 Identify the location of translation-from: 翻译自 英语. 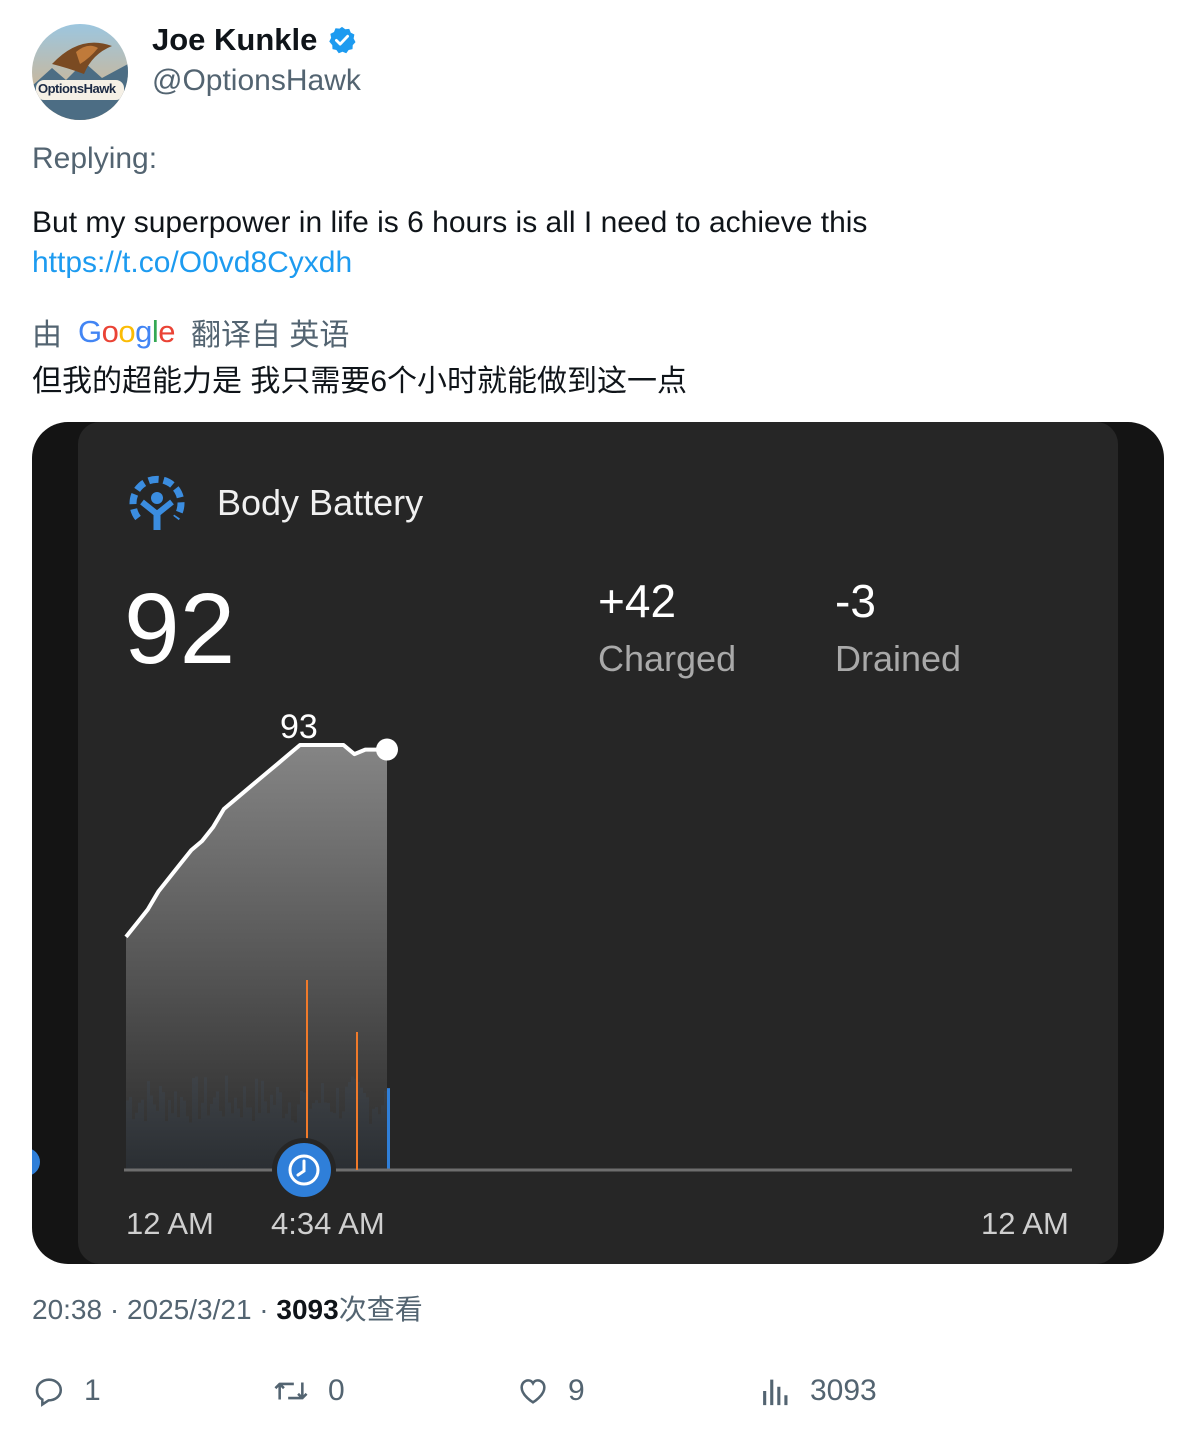
(270, 335).